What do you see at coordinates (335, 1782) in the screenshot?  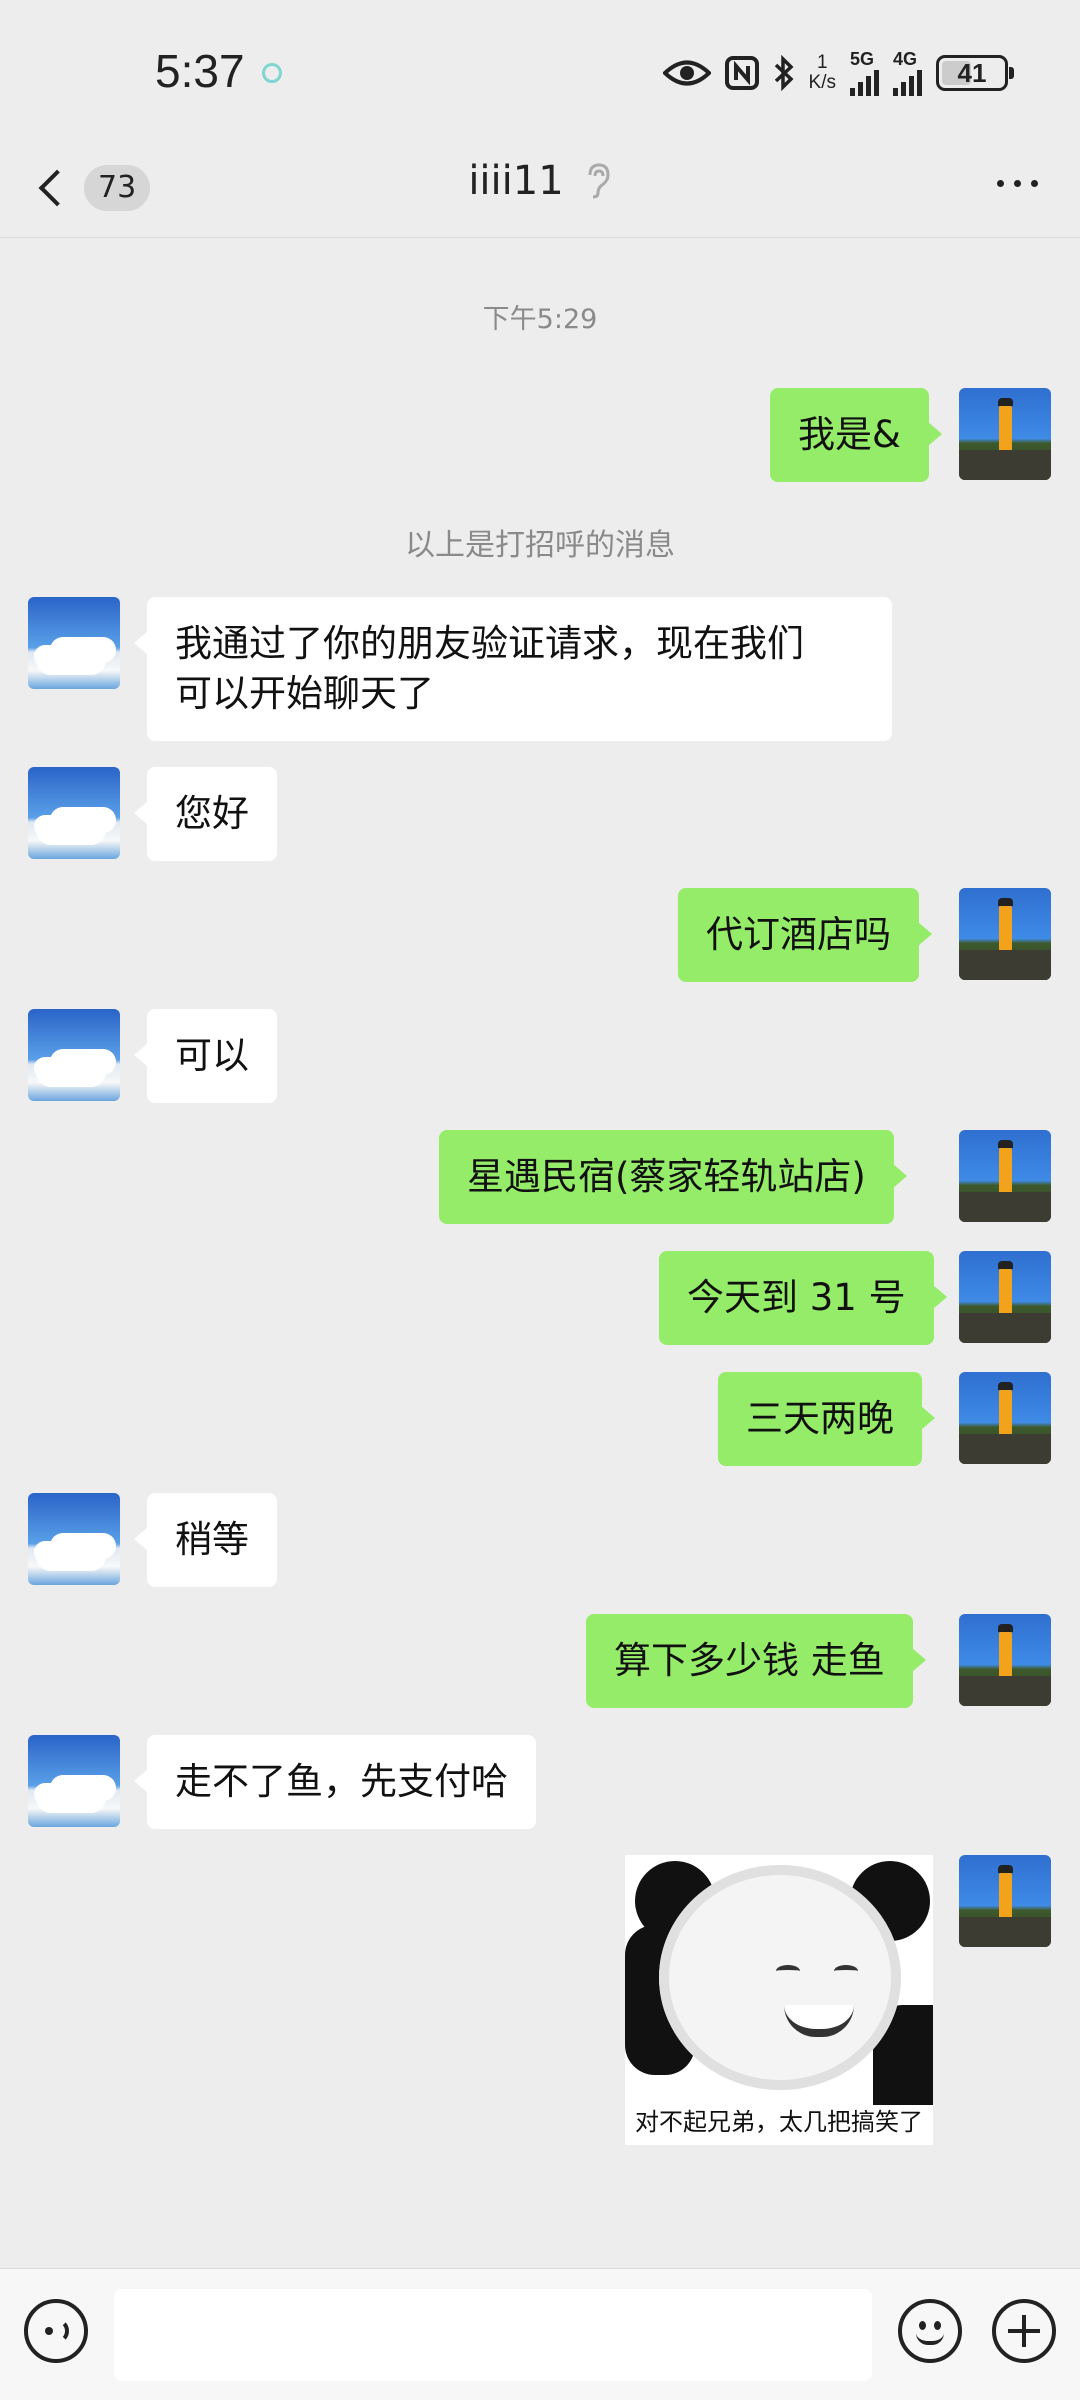 I see `message-bubble-received: 走不了鱼，先支付哈` at bounding box center [335, 1782].